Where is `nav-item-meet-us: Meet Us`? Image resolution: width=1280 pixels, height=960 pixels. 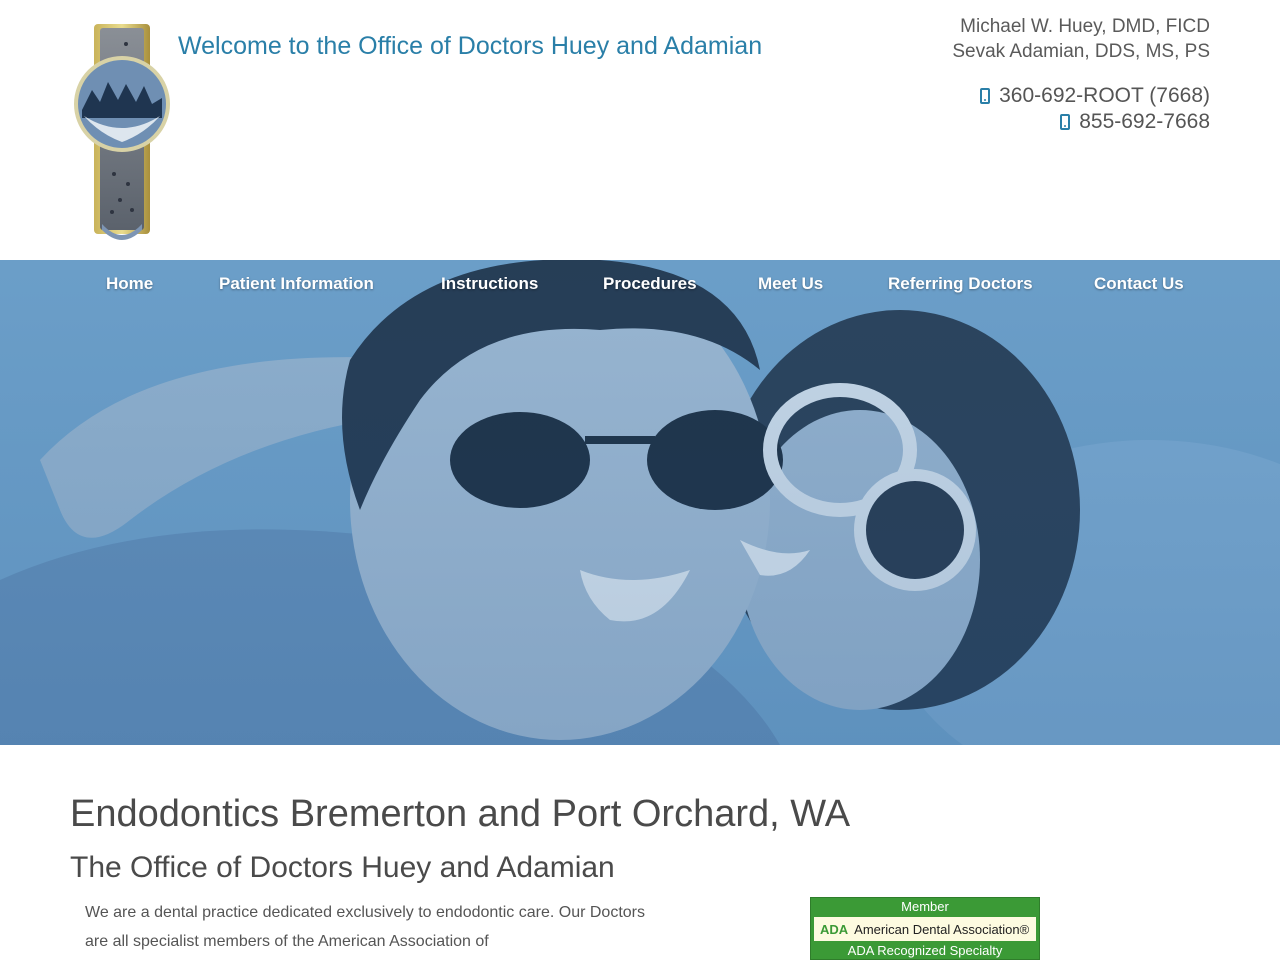
nav-item-meet-us: Meet Us is located at coordinates (790, 284).